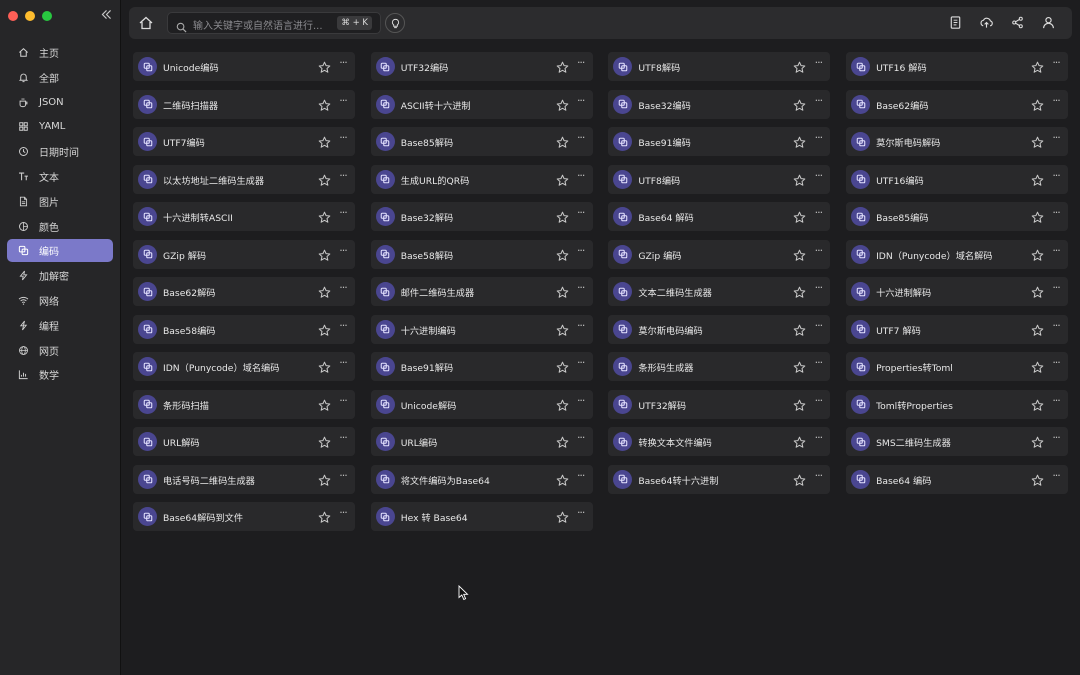  Describe the element at coordinates (60, 325) in the screenshot. I see `sidebar-item-11: 编程` at that location.